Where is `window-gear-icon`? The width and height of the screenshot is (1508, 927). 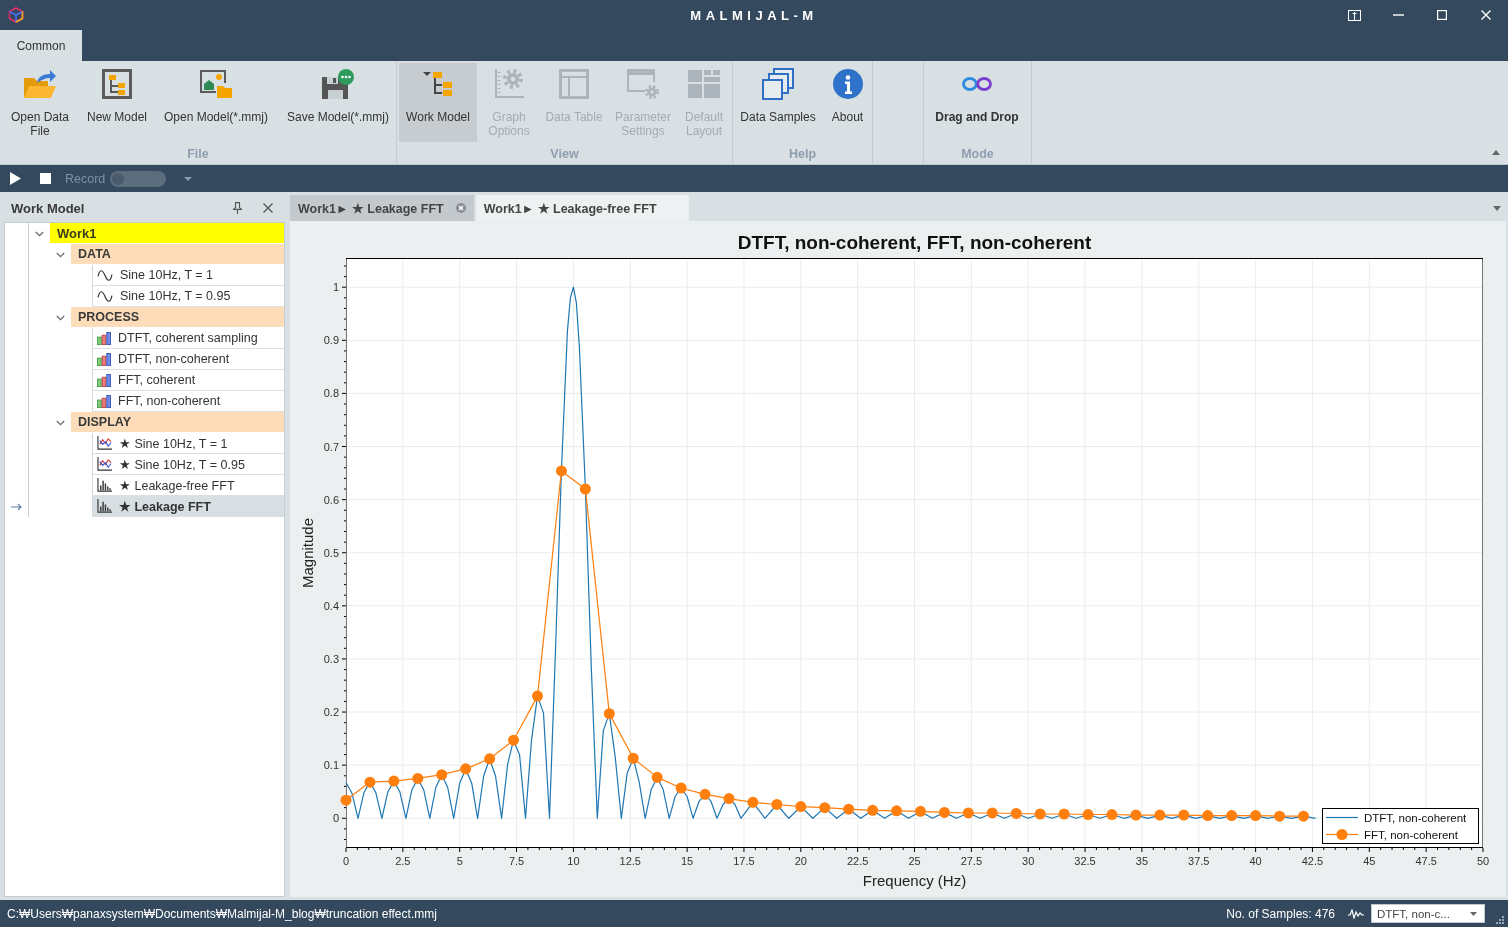 window-gear-icon is located at coordinates (643, 84).